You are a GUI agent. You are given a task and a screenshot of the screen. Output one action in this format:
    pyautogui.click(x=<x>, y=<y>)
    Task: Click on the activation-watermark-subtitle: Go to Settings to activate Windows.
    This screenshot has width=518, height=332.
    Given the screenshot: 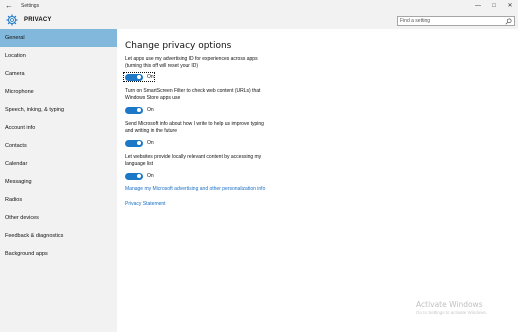 What is the action you would take?
    pyautogui.click(x=452, y=312)
    